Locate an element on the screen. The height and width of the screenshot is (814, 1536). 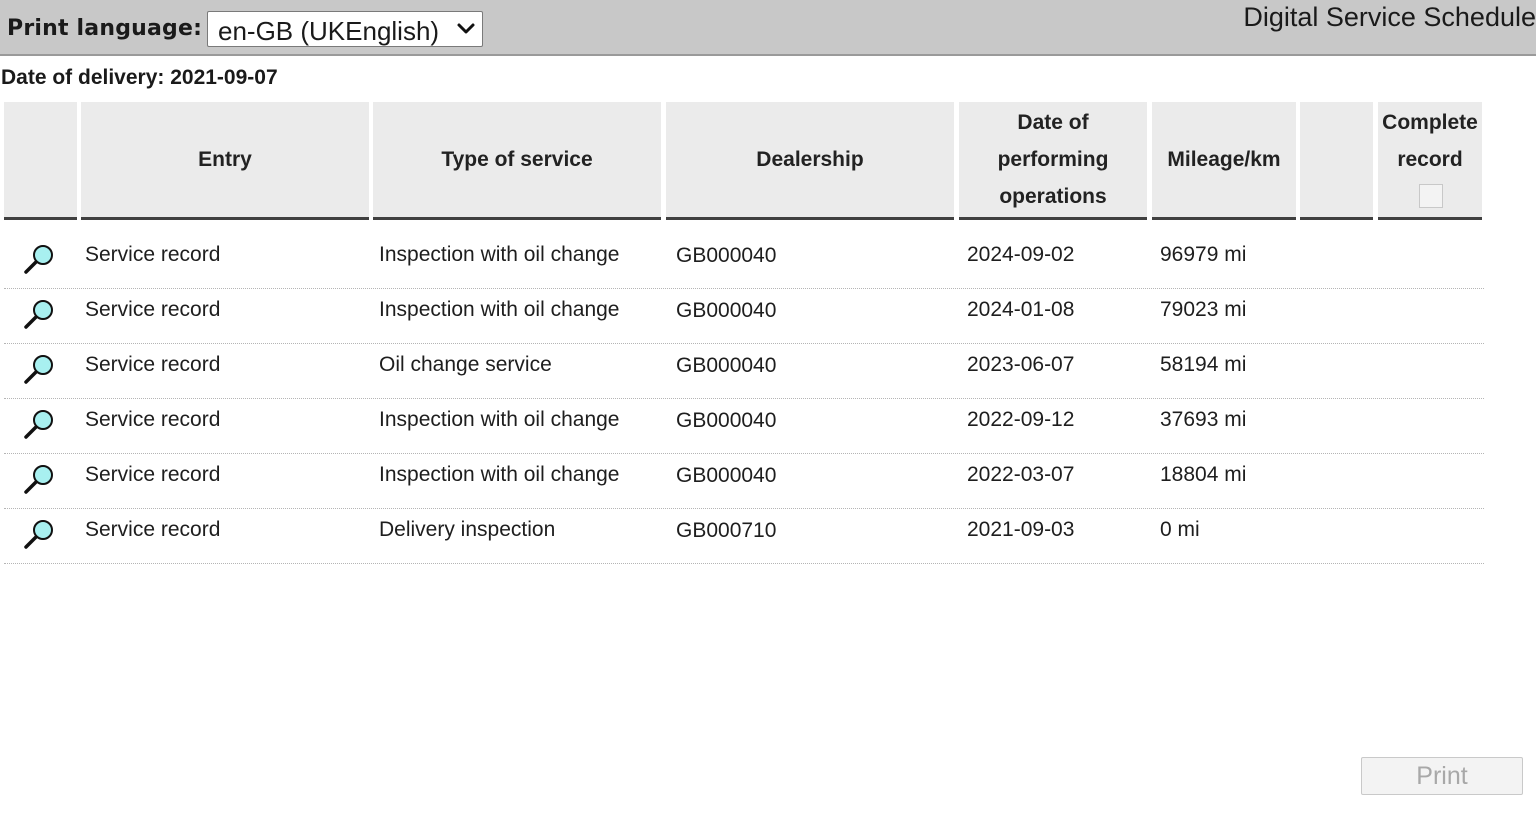
print-button: Print is located at coordinates (1442, 776).